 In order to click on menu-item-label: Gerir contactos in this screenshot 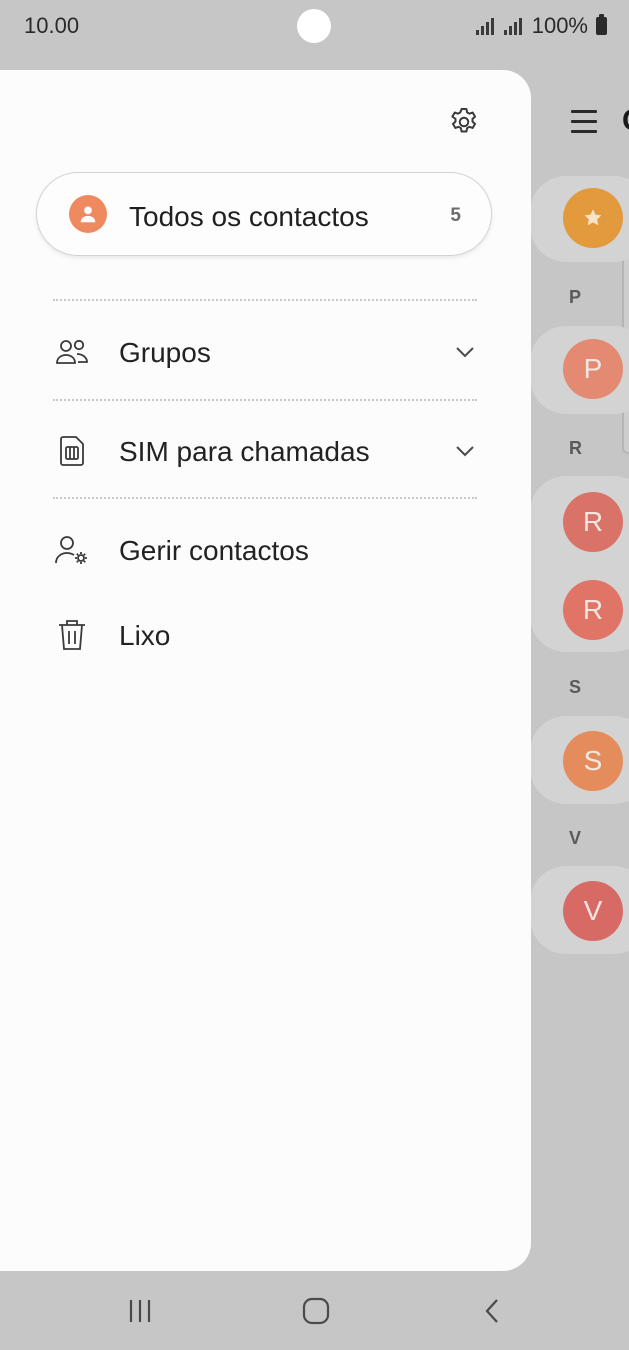, I will do `click(214, 550)`.